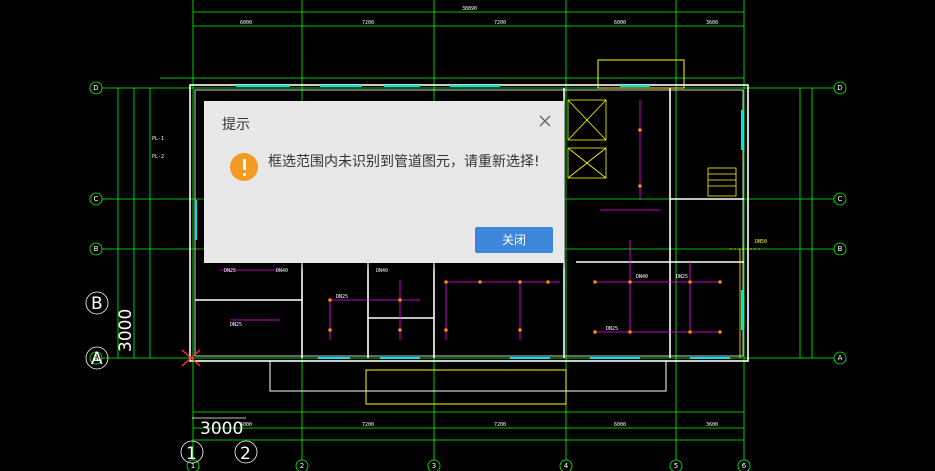  Describe the element at coordinates (171, 377) in the screenshot. I see `overlay-annotations: B A 3000 3000 1 2` at that location.